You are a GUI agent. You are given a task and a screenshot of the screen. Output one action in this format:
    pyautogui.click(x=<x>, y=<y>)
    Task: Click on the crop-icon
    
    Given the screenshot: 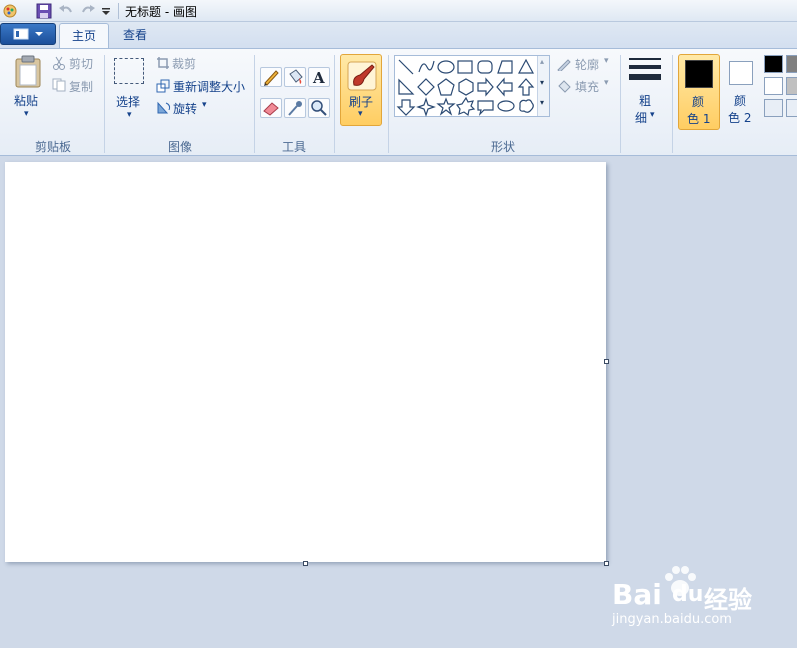 What is the action you would take?
    pyautogui.click(x=163, y=64)
    